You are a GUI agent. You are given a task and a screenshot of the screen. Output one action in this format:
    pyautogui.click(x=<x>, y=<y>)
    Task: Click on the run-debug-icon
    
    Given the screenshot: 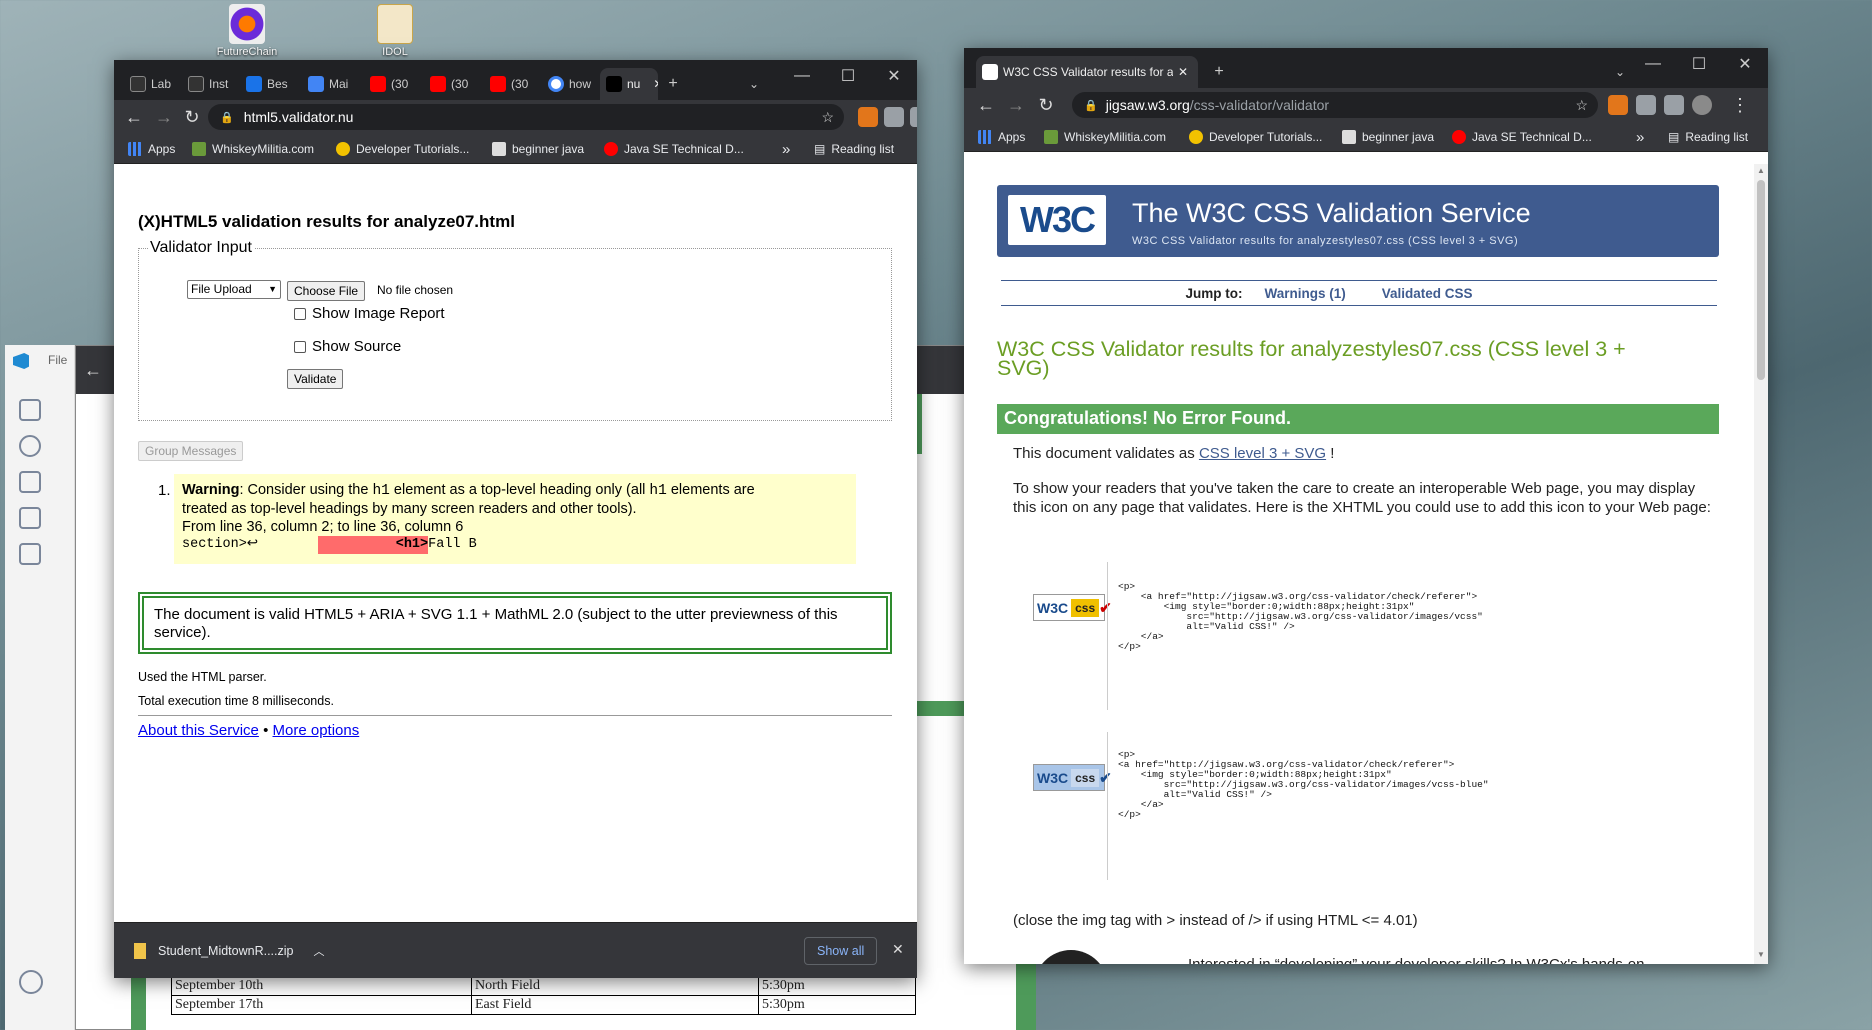 What is the action you would take?
    pyautogui.click(x=30, y=518)
    